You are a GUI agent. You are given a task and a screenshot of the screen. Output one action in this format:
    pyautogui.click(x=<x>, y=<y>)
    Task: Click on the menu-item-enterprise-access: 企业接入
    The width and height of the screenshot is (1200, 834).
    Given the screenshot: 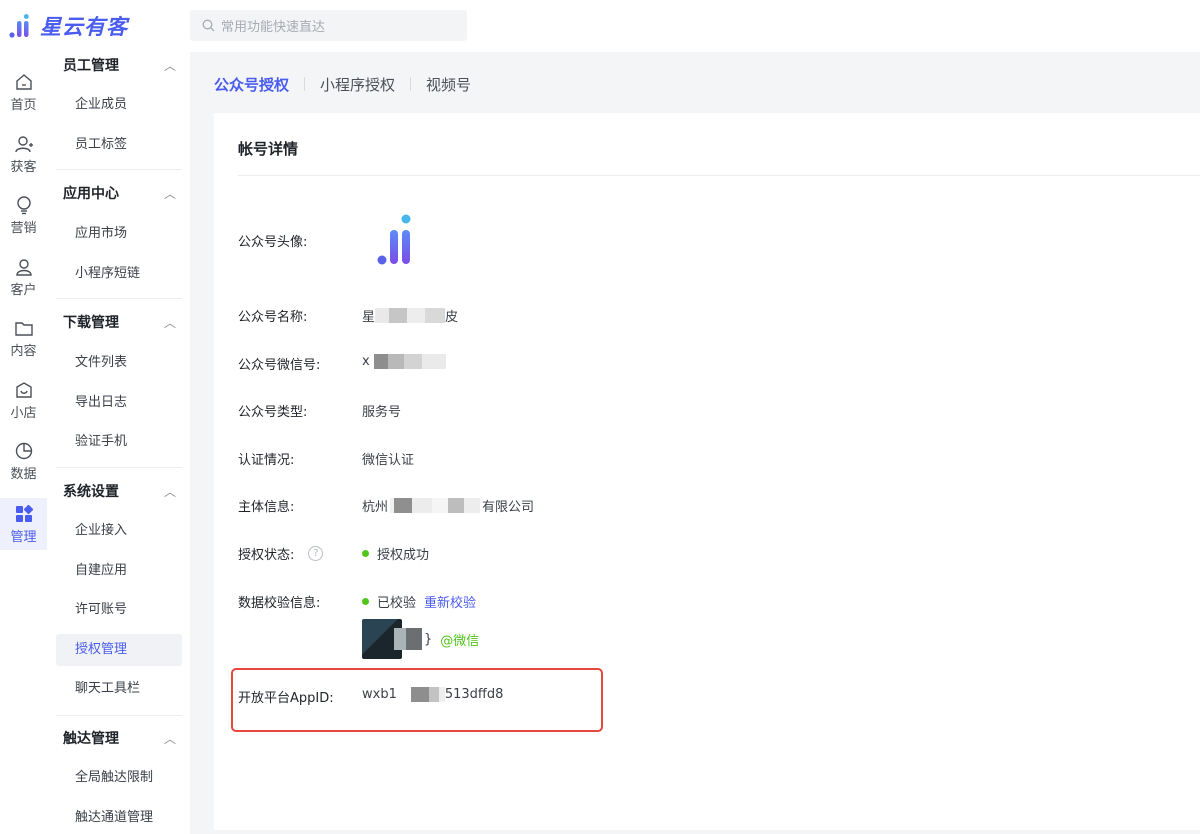 What is the action you would take?
    pyautogui.click(x=119, y=531)
    